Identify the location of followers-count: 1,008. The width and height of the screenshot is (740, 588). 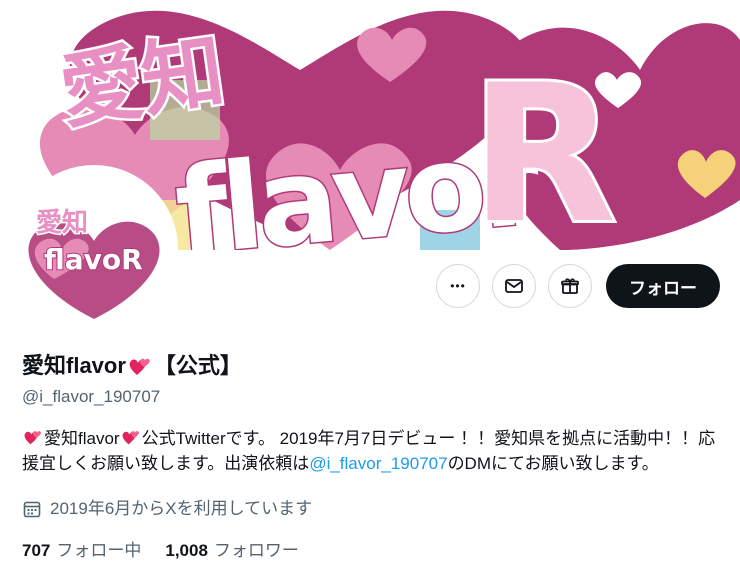
(186, 550).